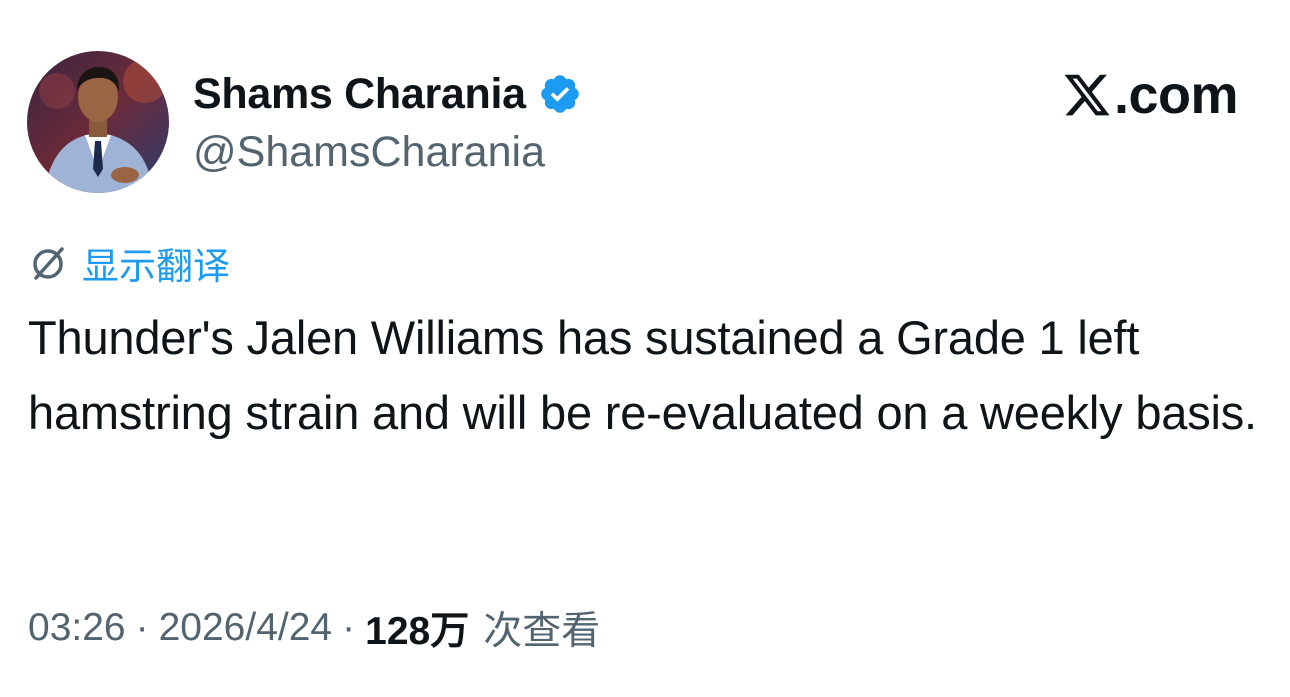 This screenshot has height=697, width=1290. Describe the element at coordinates (369, 152) in the screenshot. I see `author-handle: @ShamsCharania` at that location.